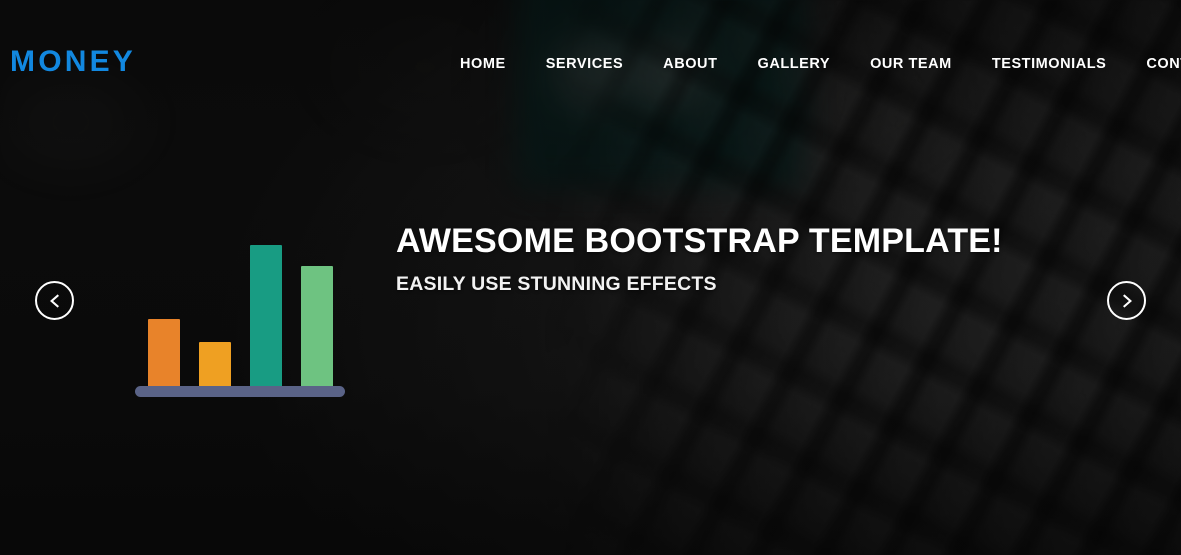  I want to click on hero-title: AWESOME BOOTSTRAP TEMPLATE!, so click(699, 241).